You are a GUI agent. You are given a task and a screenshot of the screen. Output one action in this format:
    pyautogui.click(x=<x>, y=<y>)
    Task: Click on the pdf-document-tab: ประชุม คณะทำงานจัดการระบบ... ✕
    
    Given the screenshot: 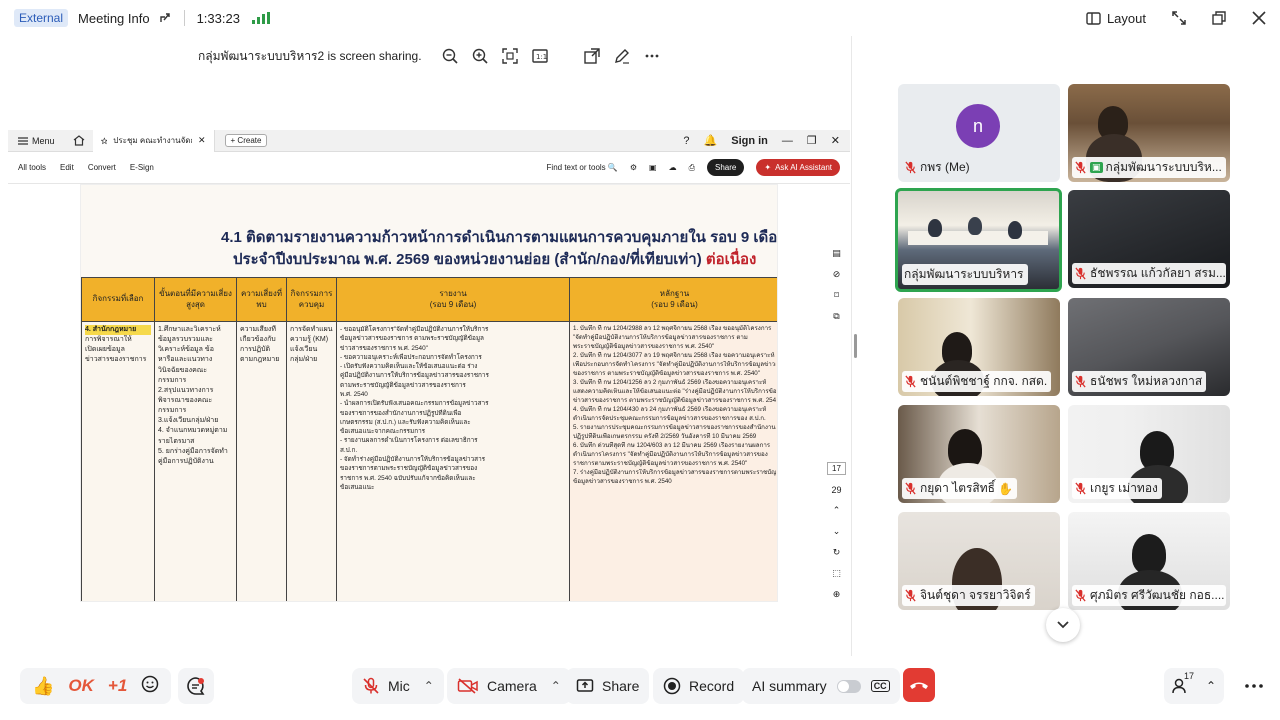 What is the action you would take?
    pyautogui.click(x=153, y=141)
    